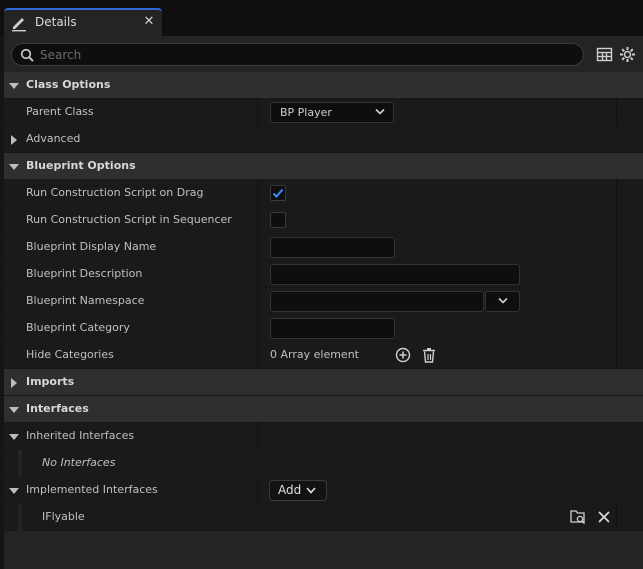  Describe the element at coordinates (278, 220) in the screenshot. I see `run-in-sequencer-checkbox` at that location.